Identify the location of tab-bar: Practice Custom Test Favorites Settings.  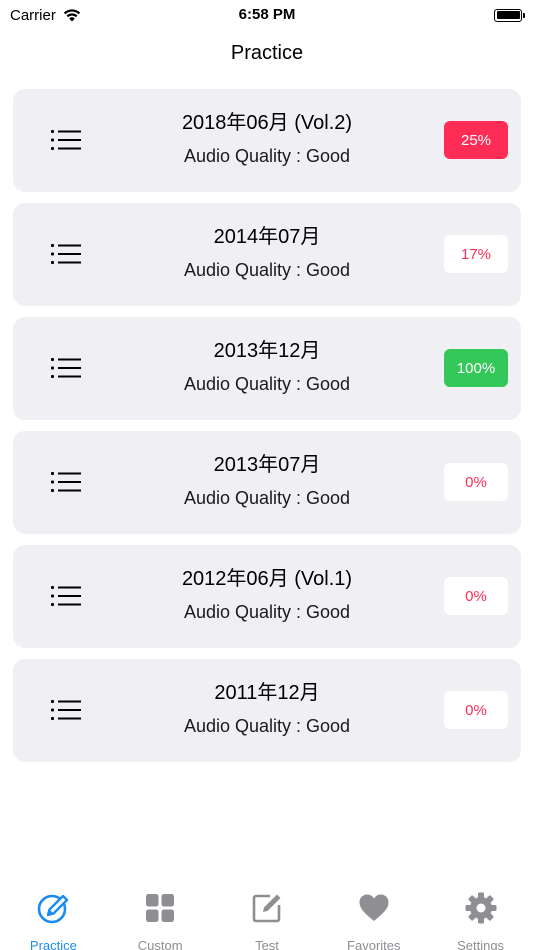
(267, 916).